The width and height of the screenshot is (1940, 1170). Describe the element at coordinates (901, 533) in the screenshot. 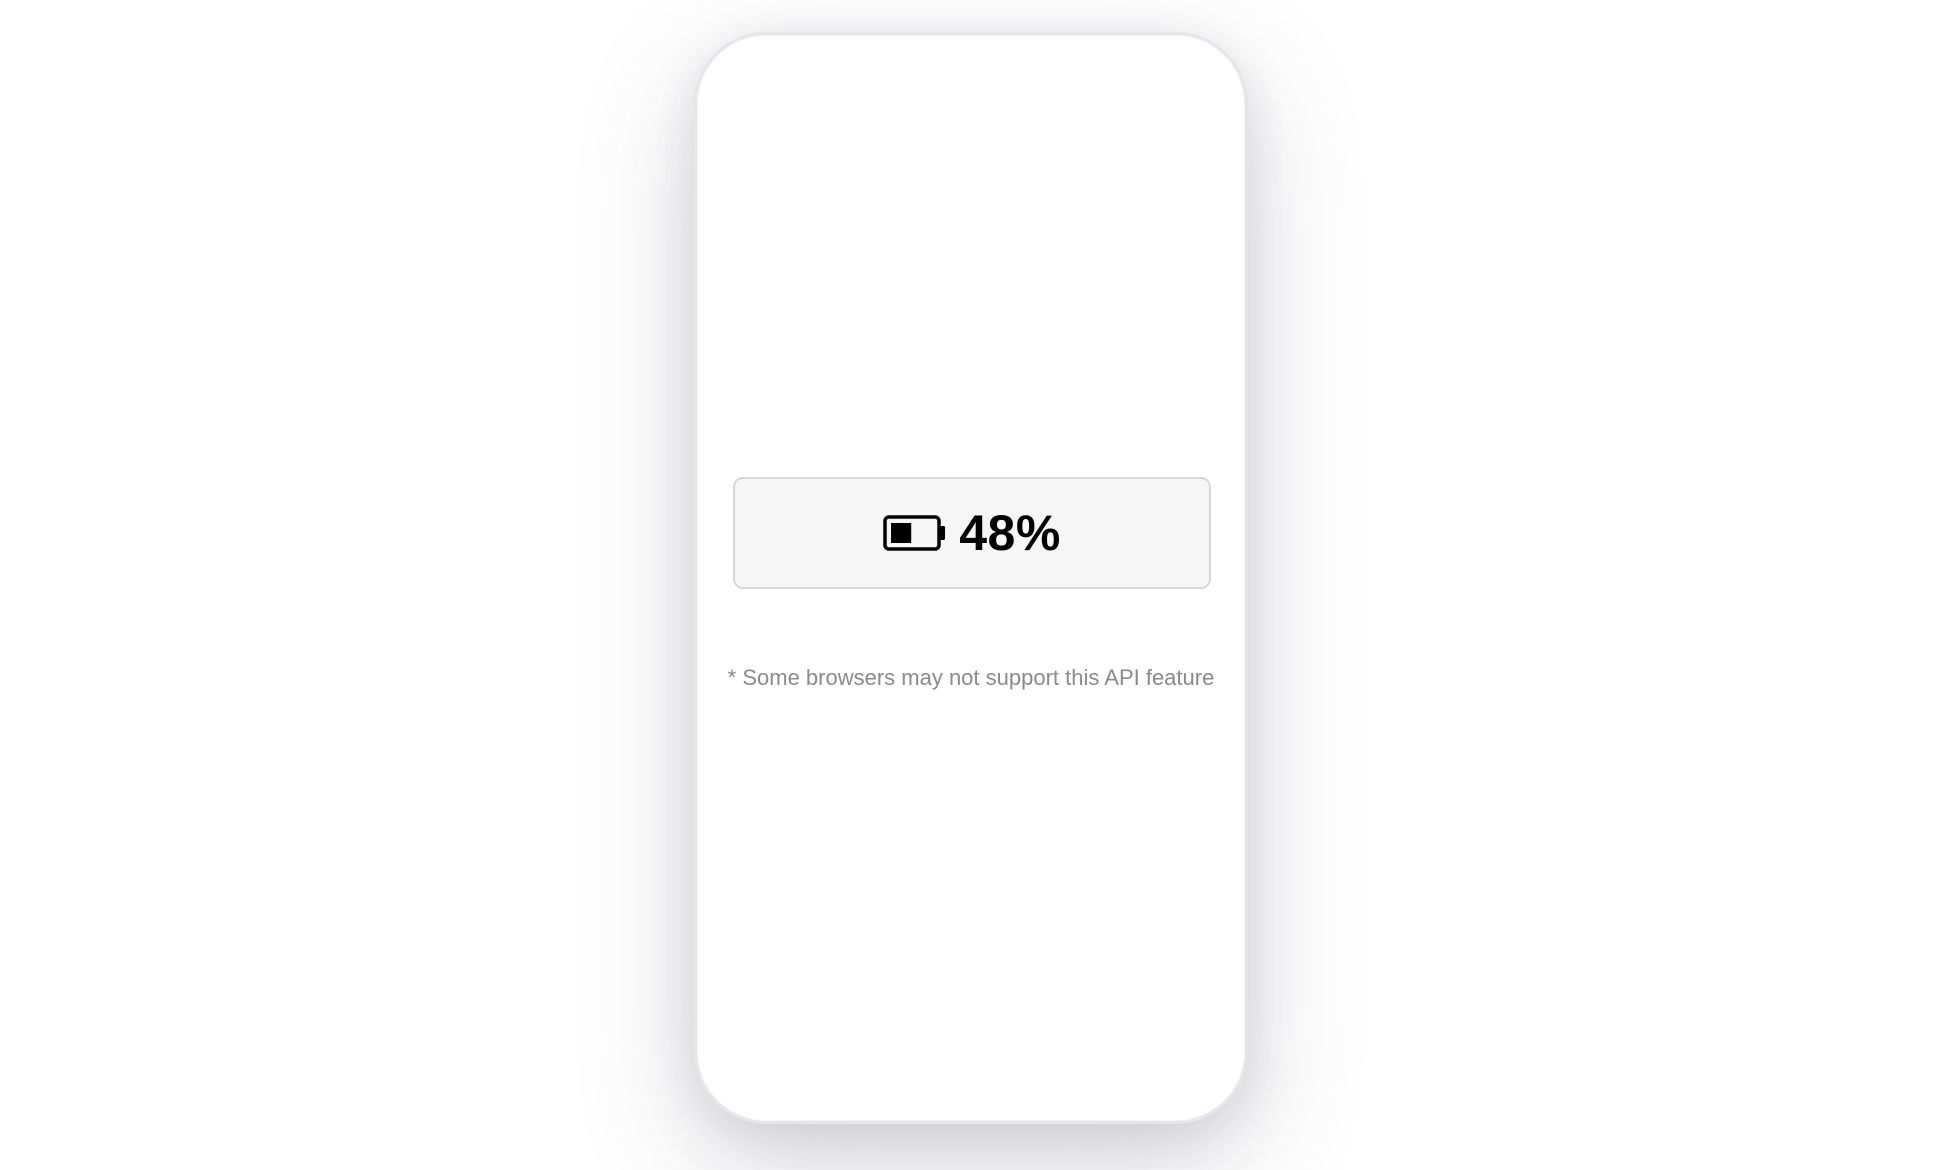

I see `battery-fill-level` at that location.